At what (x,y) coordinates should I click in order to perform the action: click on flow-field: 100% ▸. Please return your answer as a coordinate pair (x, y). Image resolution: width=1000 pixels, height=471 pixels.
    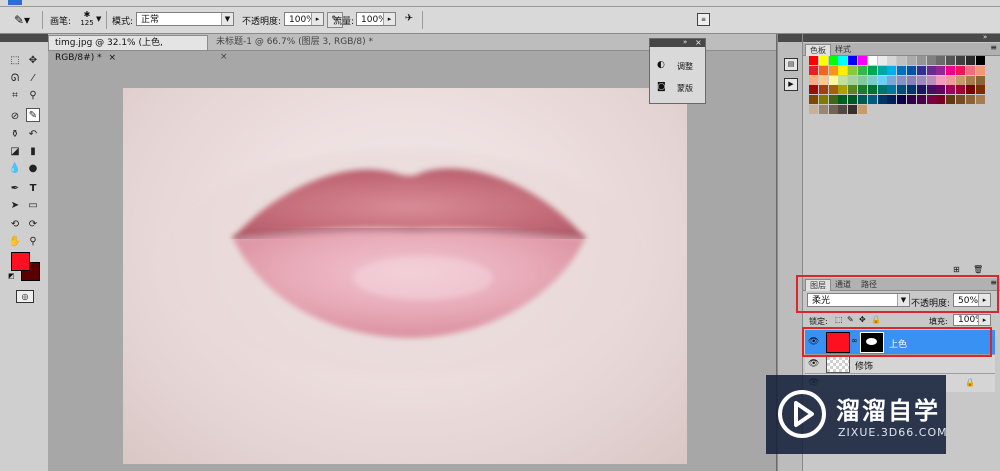
    Looking at the image, I should click on (376, 19).